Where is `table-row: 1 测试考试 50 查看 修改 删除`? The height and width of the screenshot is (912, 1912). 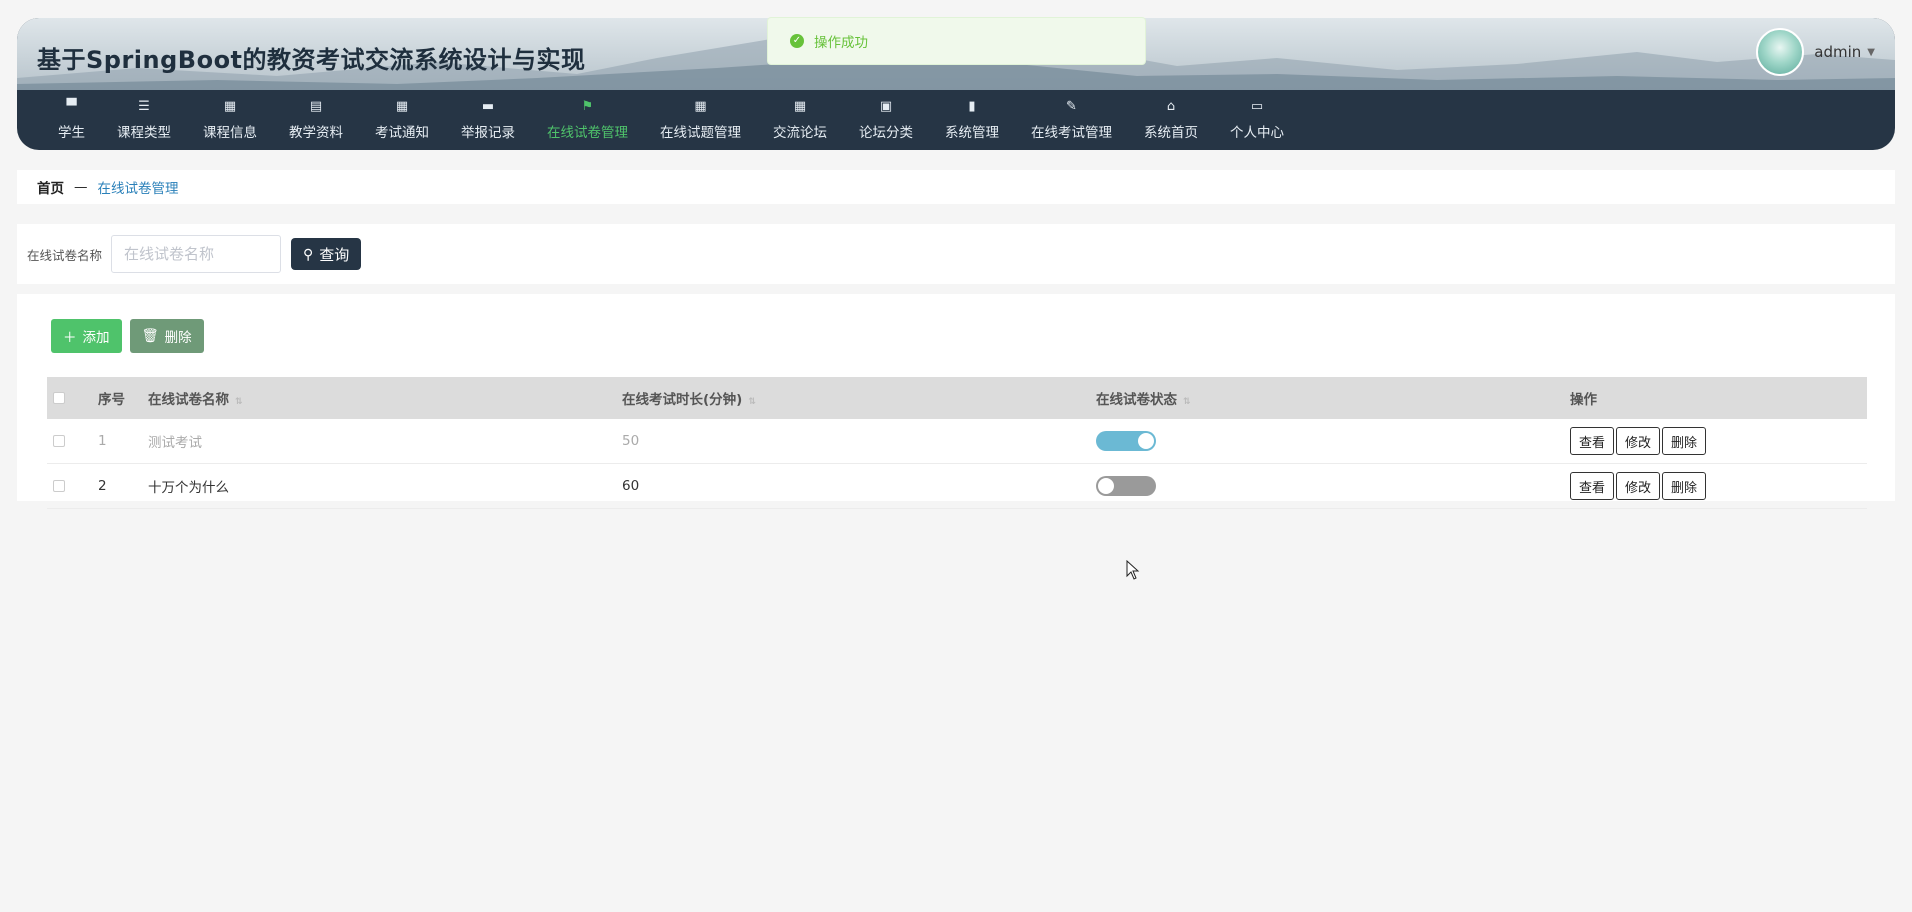
table-row: 1 测试考试 50 查看 修改 删除 is located at coordinates (957, 441).